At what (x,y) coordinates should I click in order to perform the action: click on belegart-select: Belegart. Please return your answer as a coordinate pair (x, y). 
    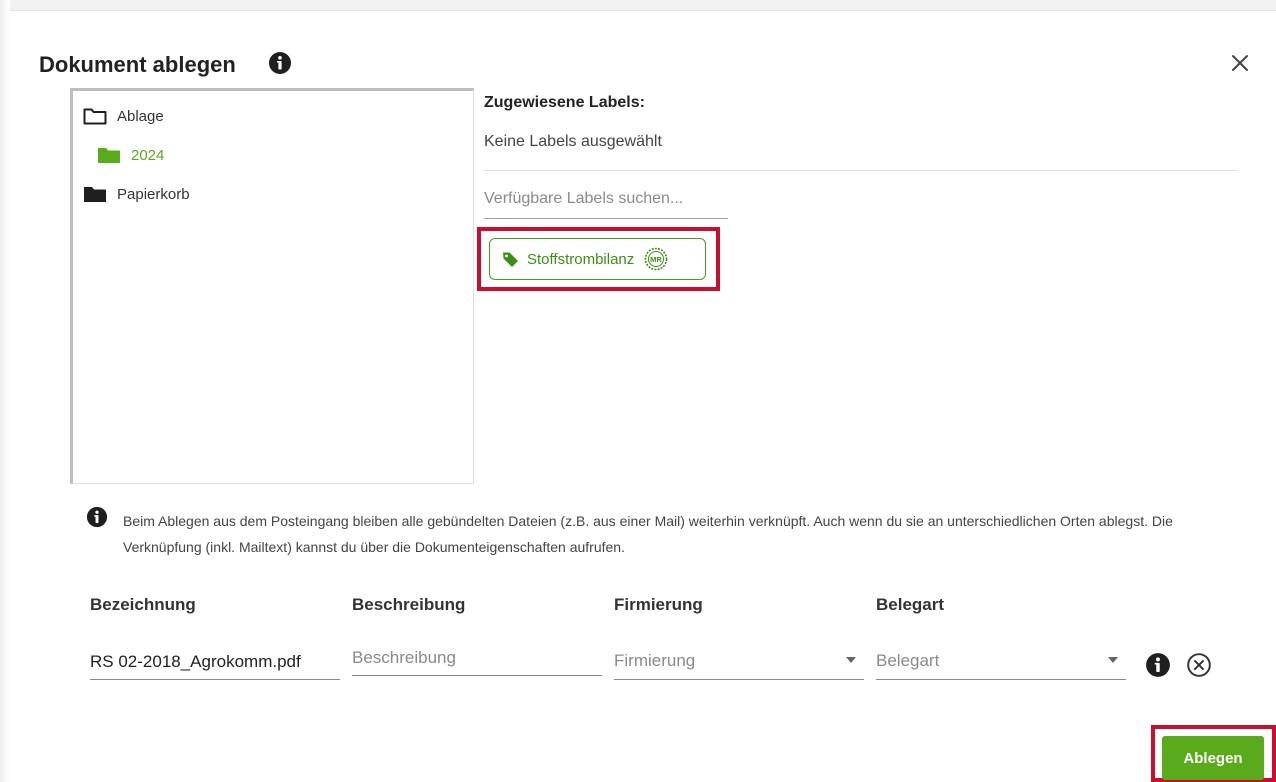
    Looking at the image, I should click on (1001, 662).